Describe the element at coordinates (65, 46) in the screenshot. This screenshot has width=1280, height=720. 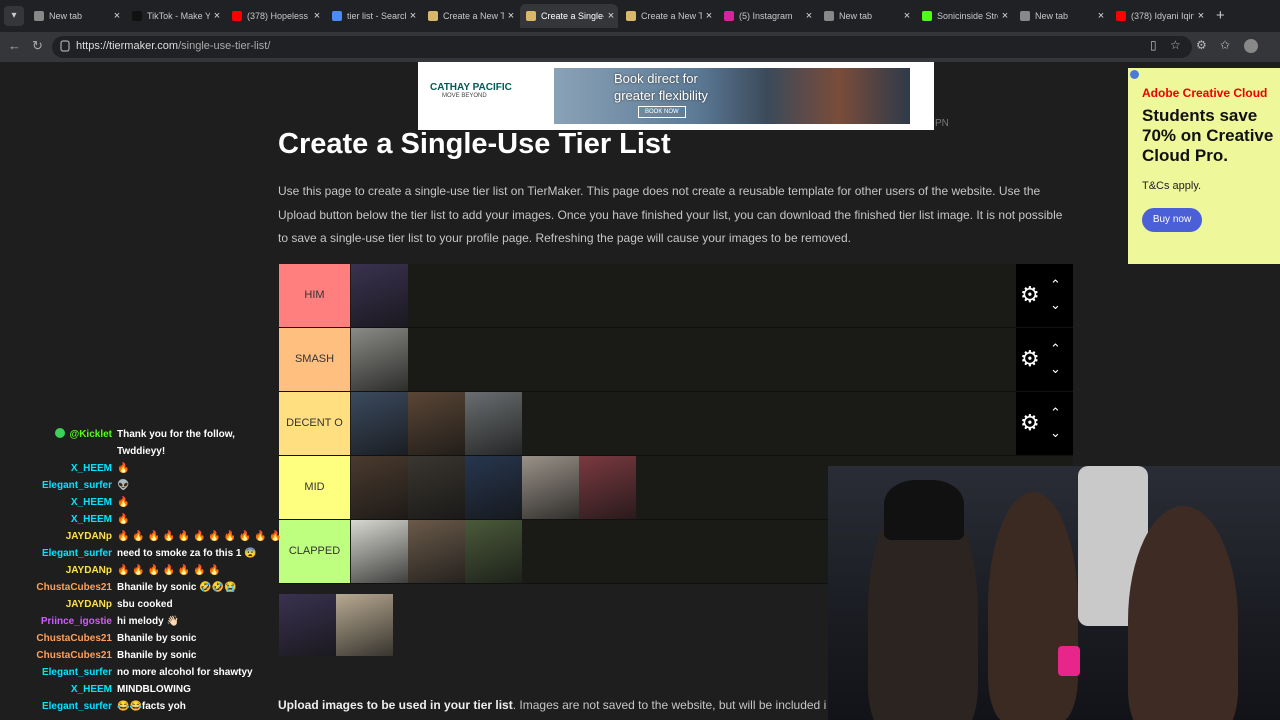
I see `site-info-icon` at that location.